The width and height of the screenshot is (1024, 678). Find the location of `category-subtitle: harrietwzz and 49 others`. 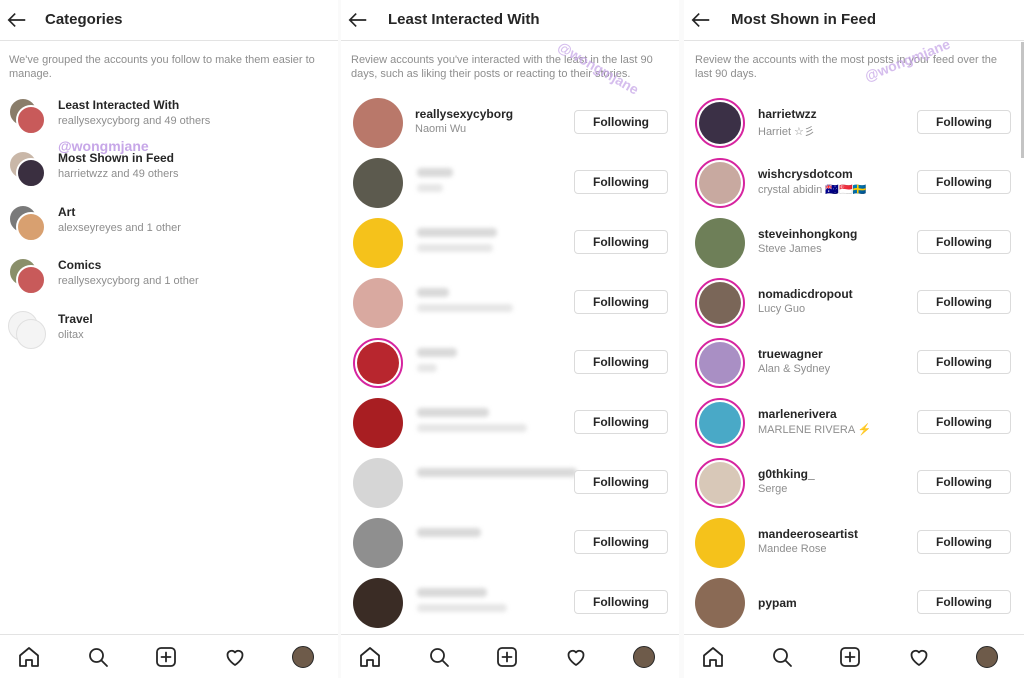

category-subtitle: harrietwzz and 49 others is located at coordinates (118, 174).